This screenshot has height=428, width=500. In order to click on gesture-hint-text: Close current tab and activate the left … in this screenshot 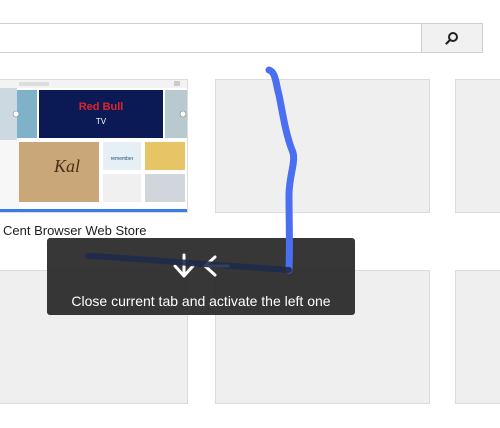, I will do `click(201, 301)`.